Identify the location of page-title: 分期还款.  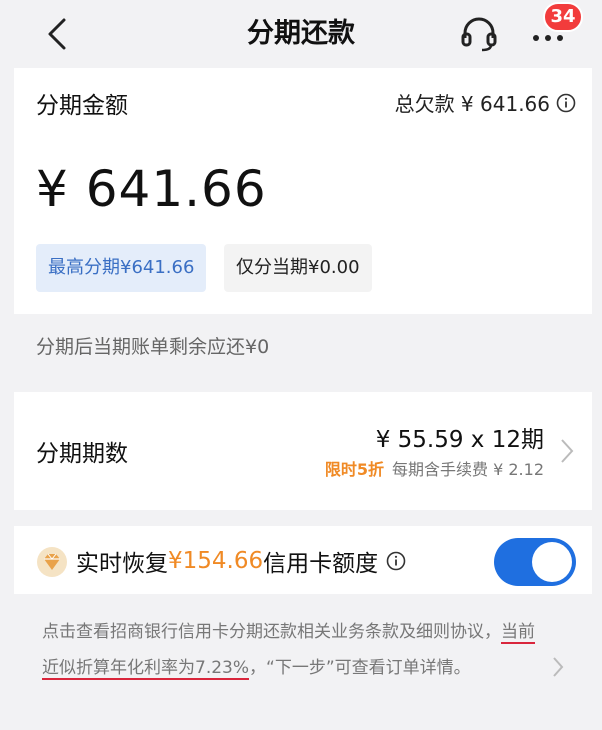
(301, 33).